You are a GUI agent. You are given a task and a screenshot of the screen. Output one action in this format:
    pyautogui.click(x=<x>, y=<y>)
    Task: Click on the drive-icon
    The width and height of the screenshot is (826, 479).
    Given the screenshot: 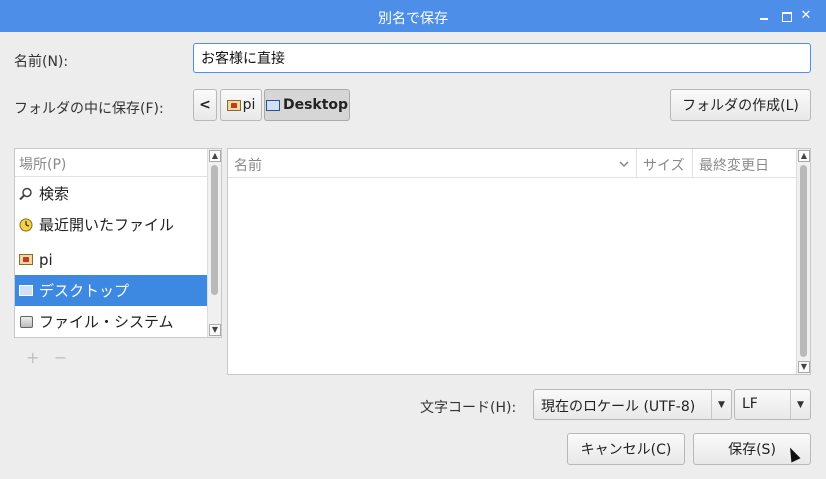 What is the action you would take?
    pyautogui.click(x=26, y=322)
    